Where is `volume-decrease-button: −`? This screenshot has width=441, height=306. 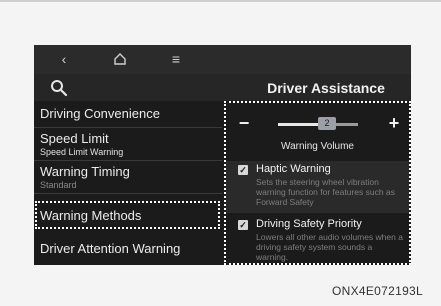 volume-decrease-button: − is located at coordinates (244, 123).